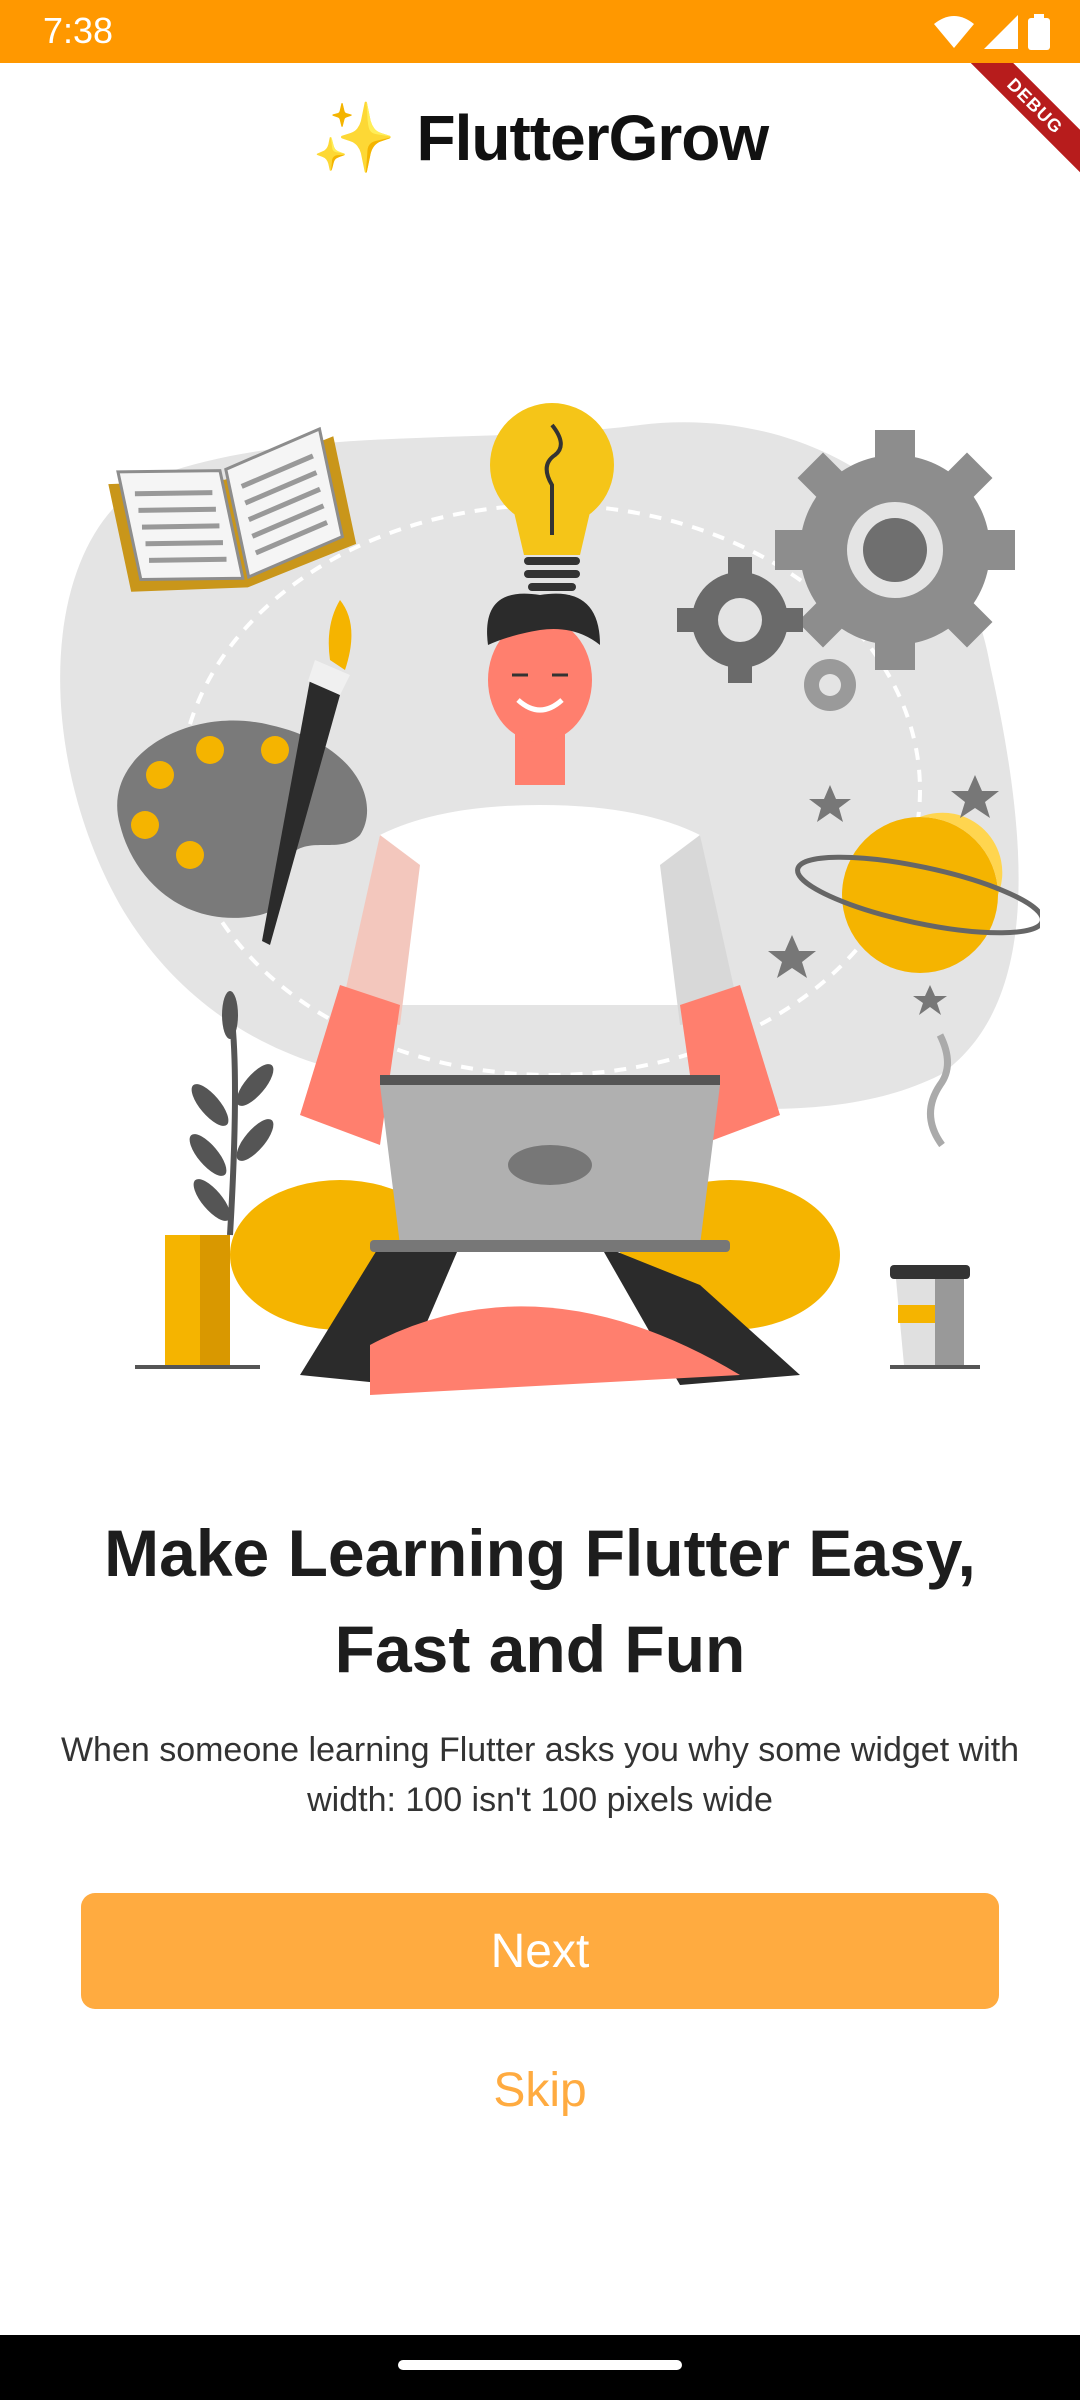 This screenshot has height=2400, width=1080. Describe the element at coordinates (954, 32) in the screenshot. I see `wifi-icon` at that location.